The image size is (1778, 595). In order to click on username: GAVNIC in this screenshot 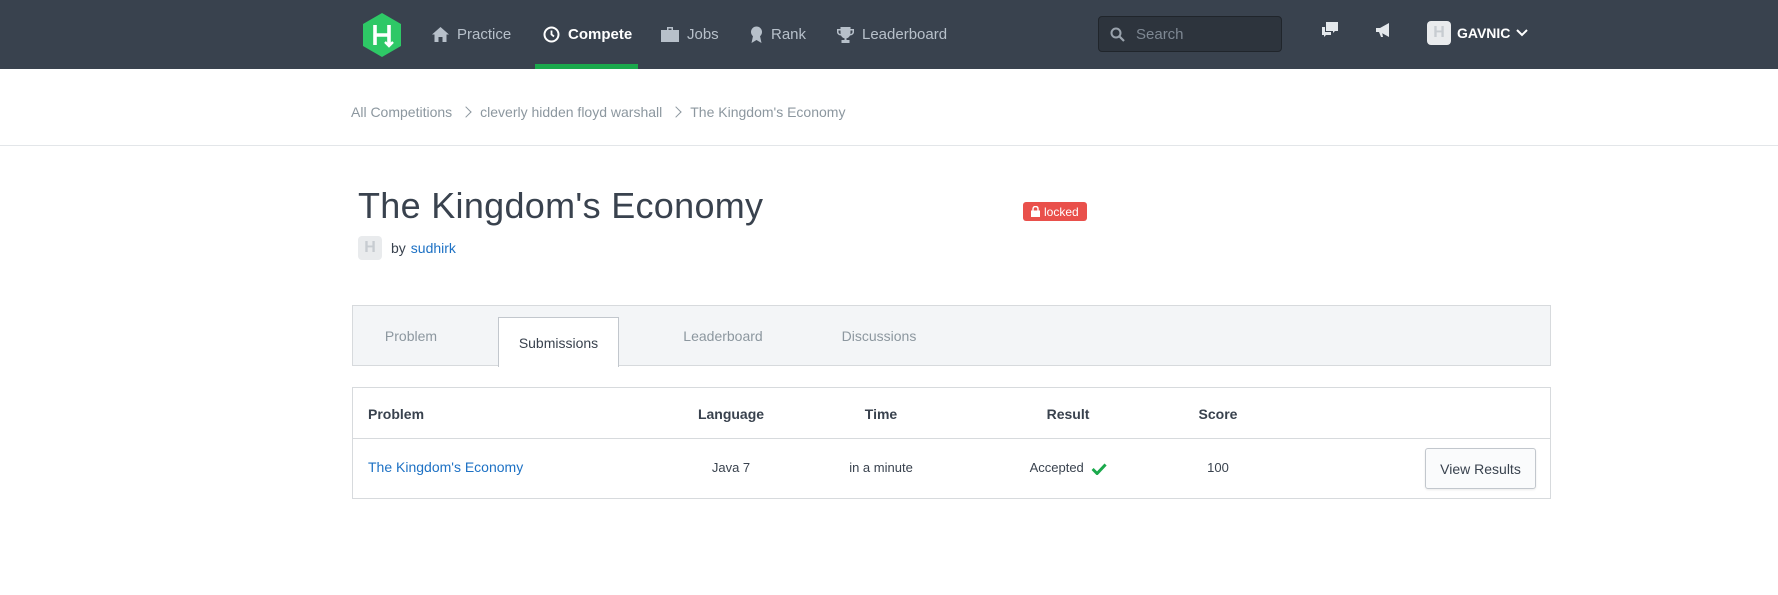, I will do `click(1484, 33)`.